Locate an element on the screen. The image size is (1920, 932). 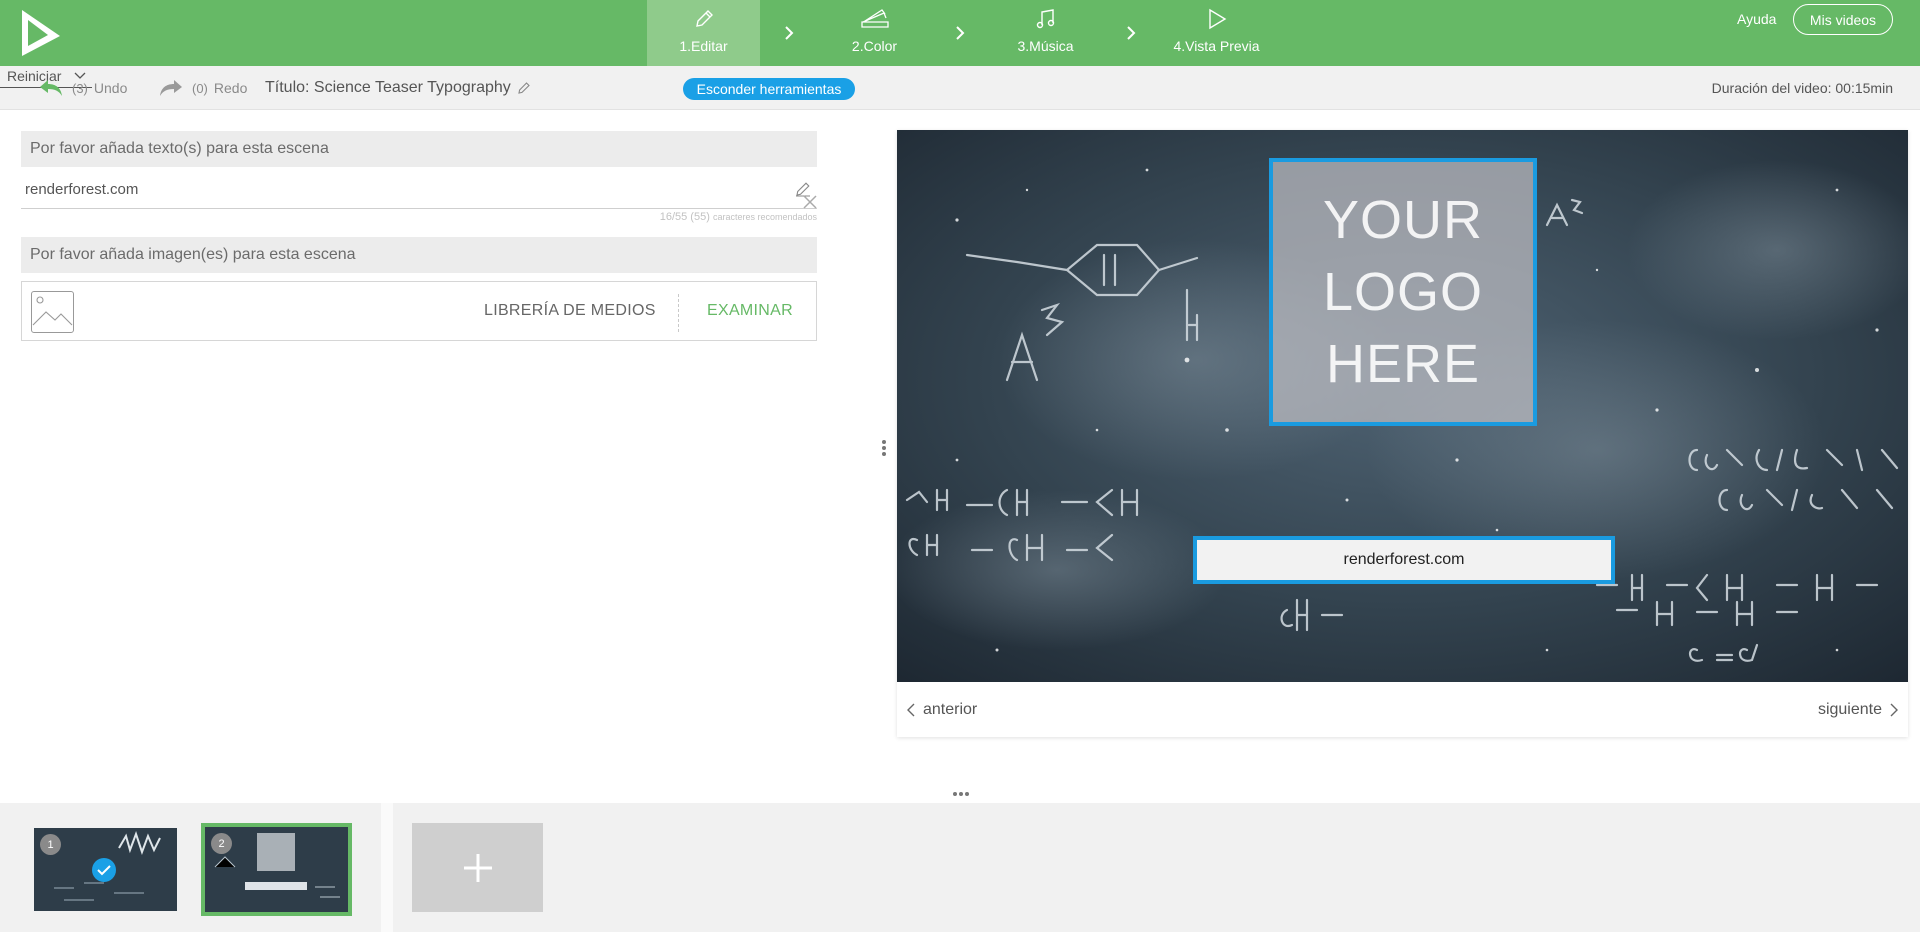
undo-button: (3) Undo is located at coordinates (82, 88).